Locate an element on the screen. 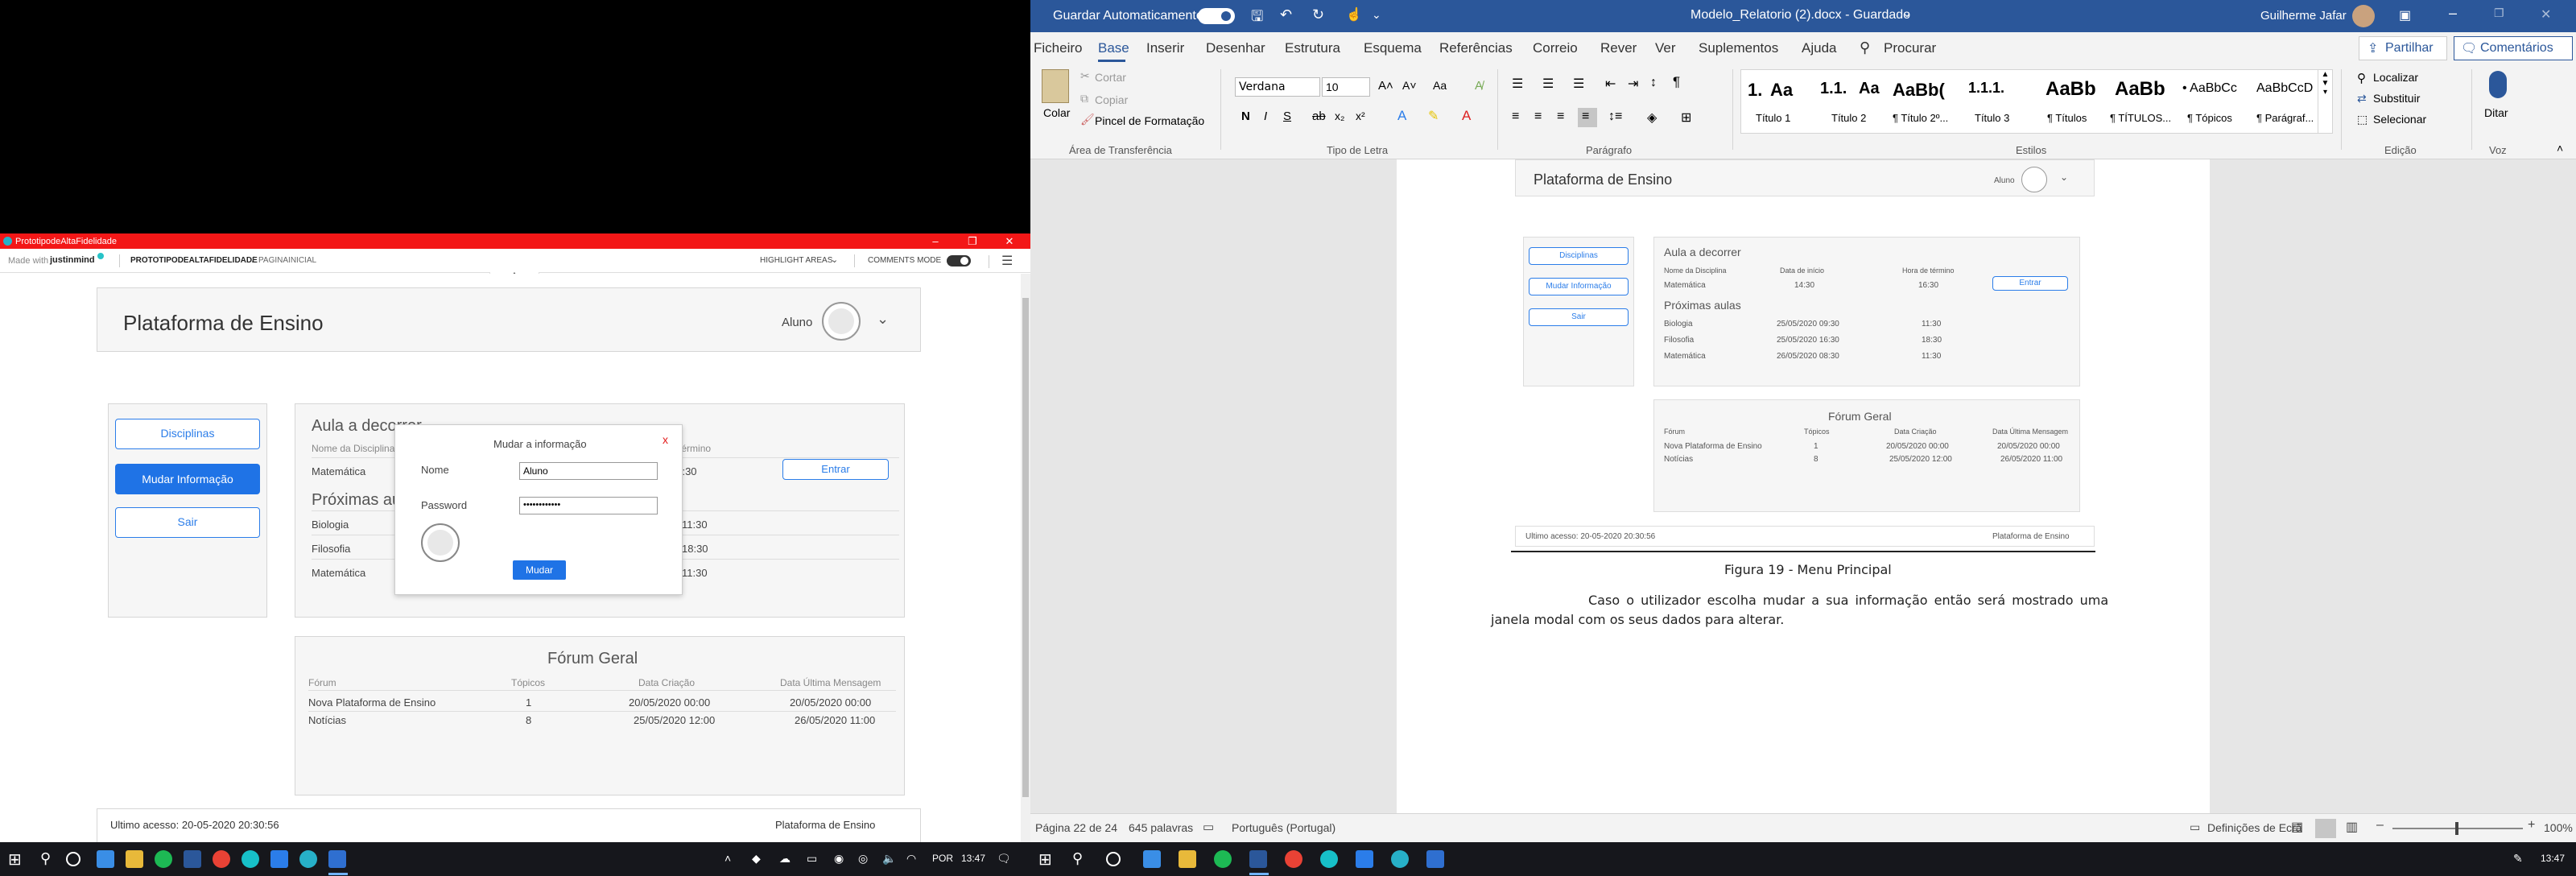  mudar-informacao-button: Mudar Informação is located at coordinates (187, 479).